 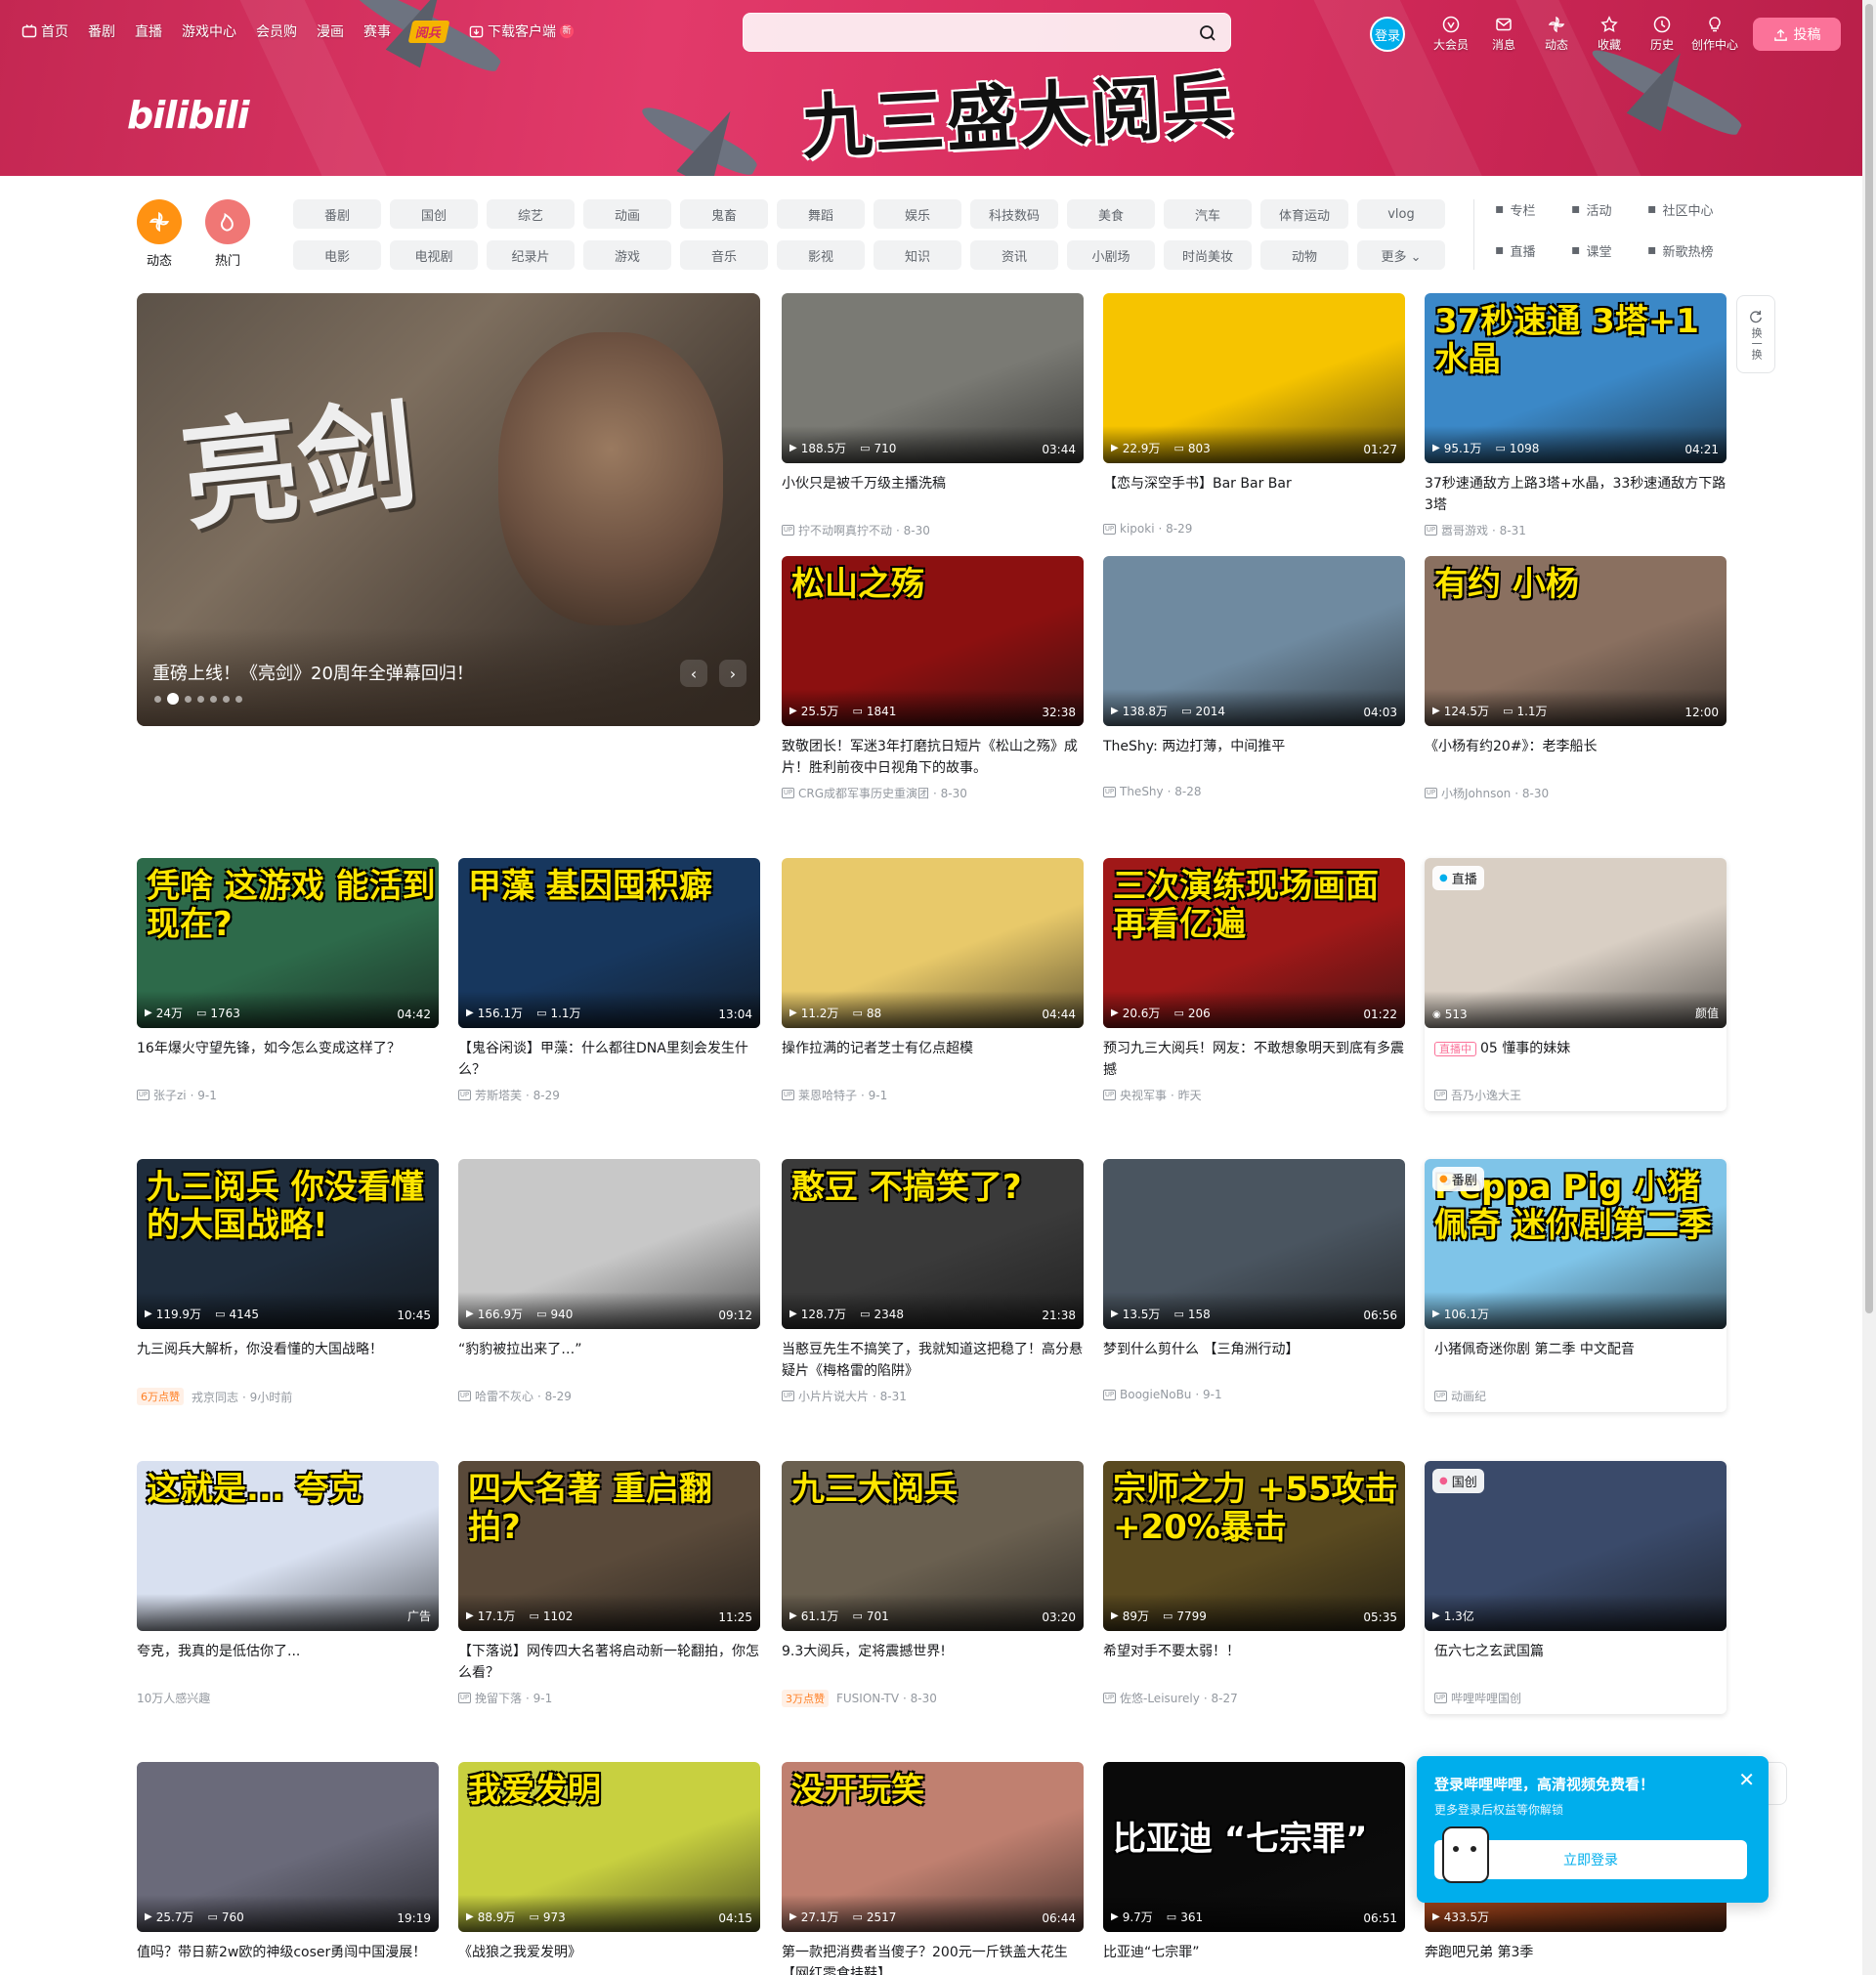 What do you see at coordinates (933, 758) in the screenshot?
I see `video-title: 致敬团长！军迷3年打磨抗日短片《松山之殇》成片！胜利前夜中日视角下的故事。` at bounding box center [933, 758].